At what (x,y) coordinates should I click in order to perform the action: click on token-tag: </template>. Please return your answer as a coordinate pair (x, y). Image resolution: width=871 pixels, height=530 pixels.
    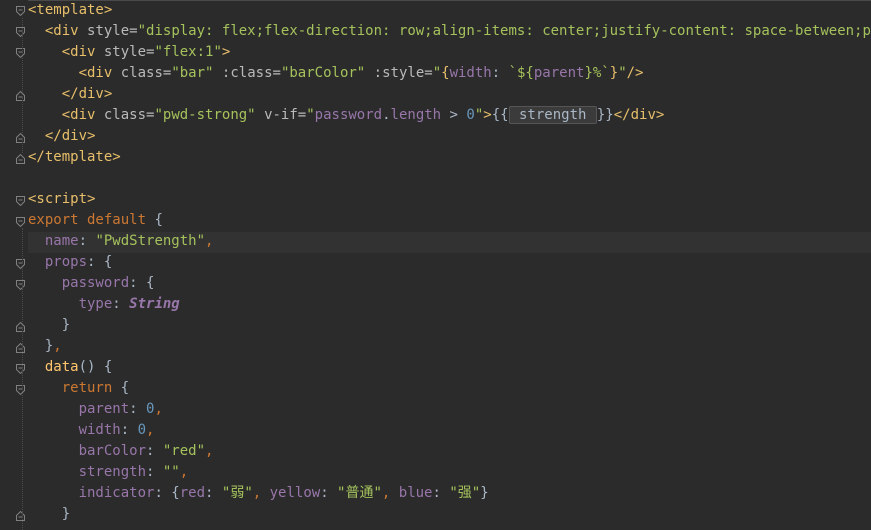
    Looking at the image, I should click on (74, 157).